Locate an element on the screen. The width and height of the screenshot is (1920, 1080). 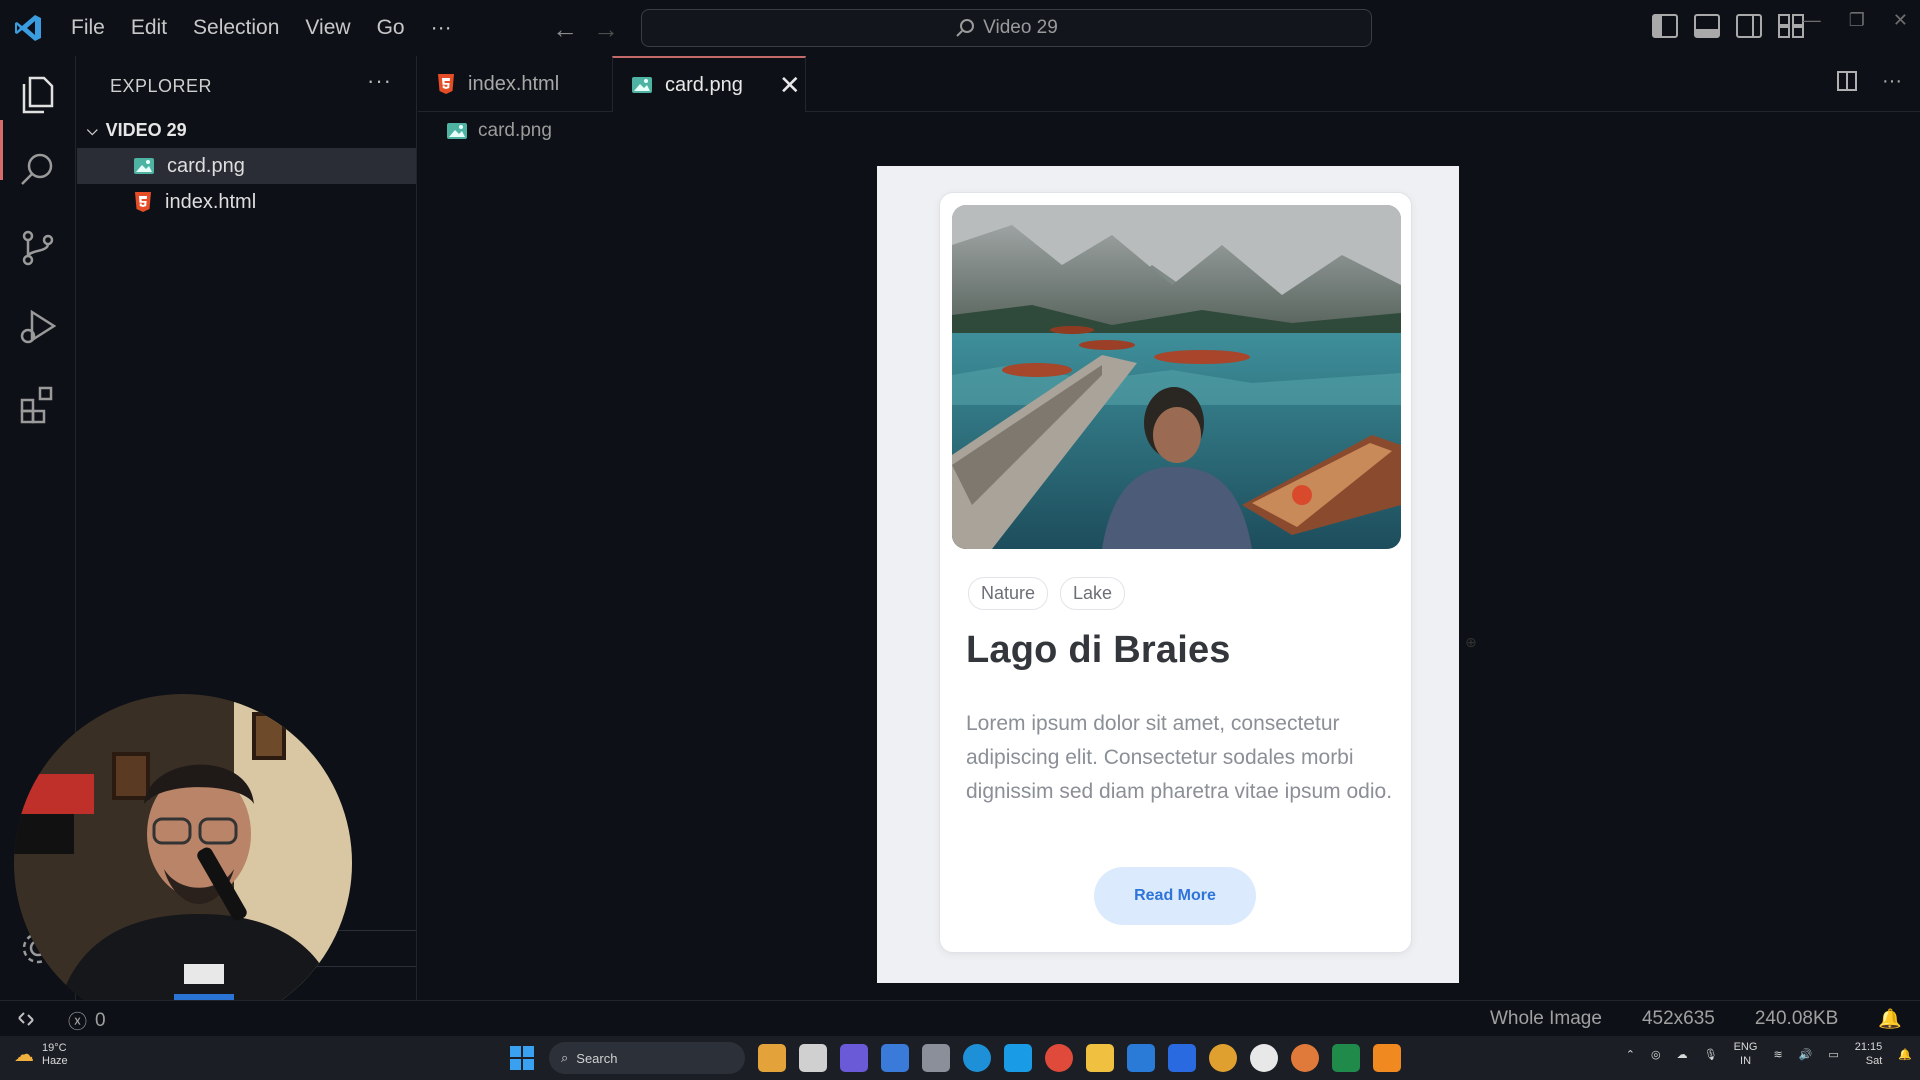
notification-center-icon: 🔔 is located at coordinates (1905, 1054).